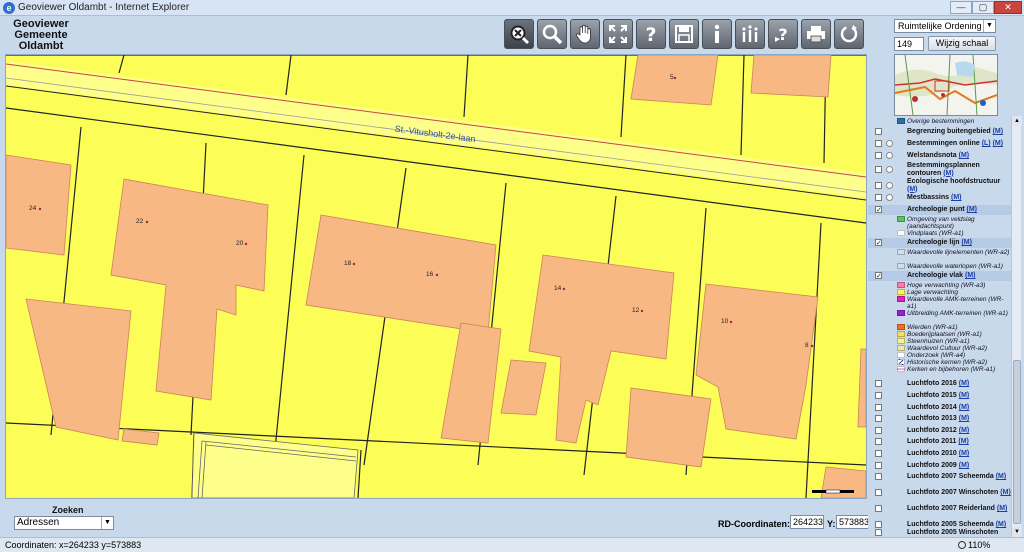  I want to click on zoom-out-icon, so click(520, 35).